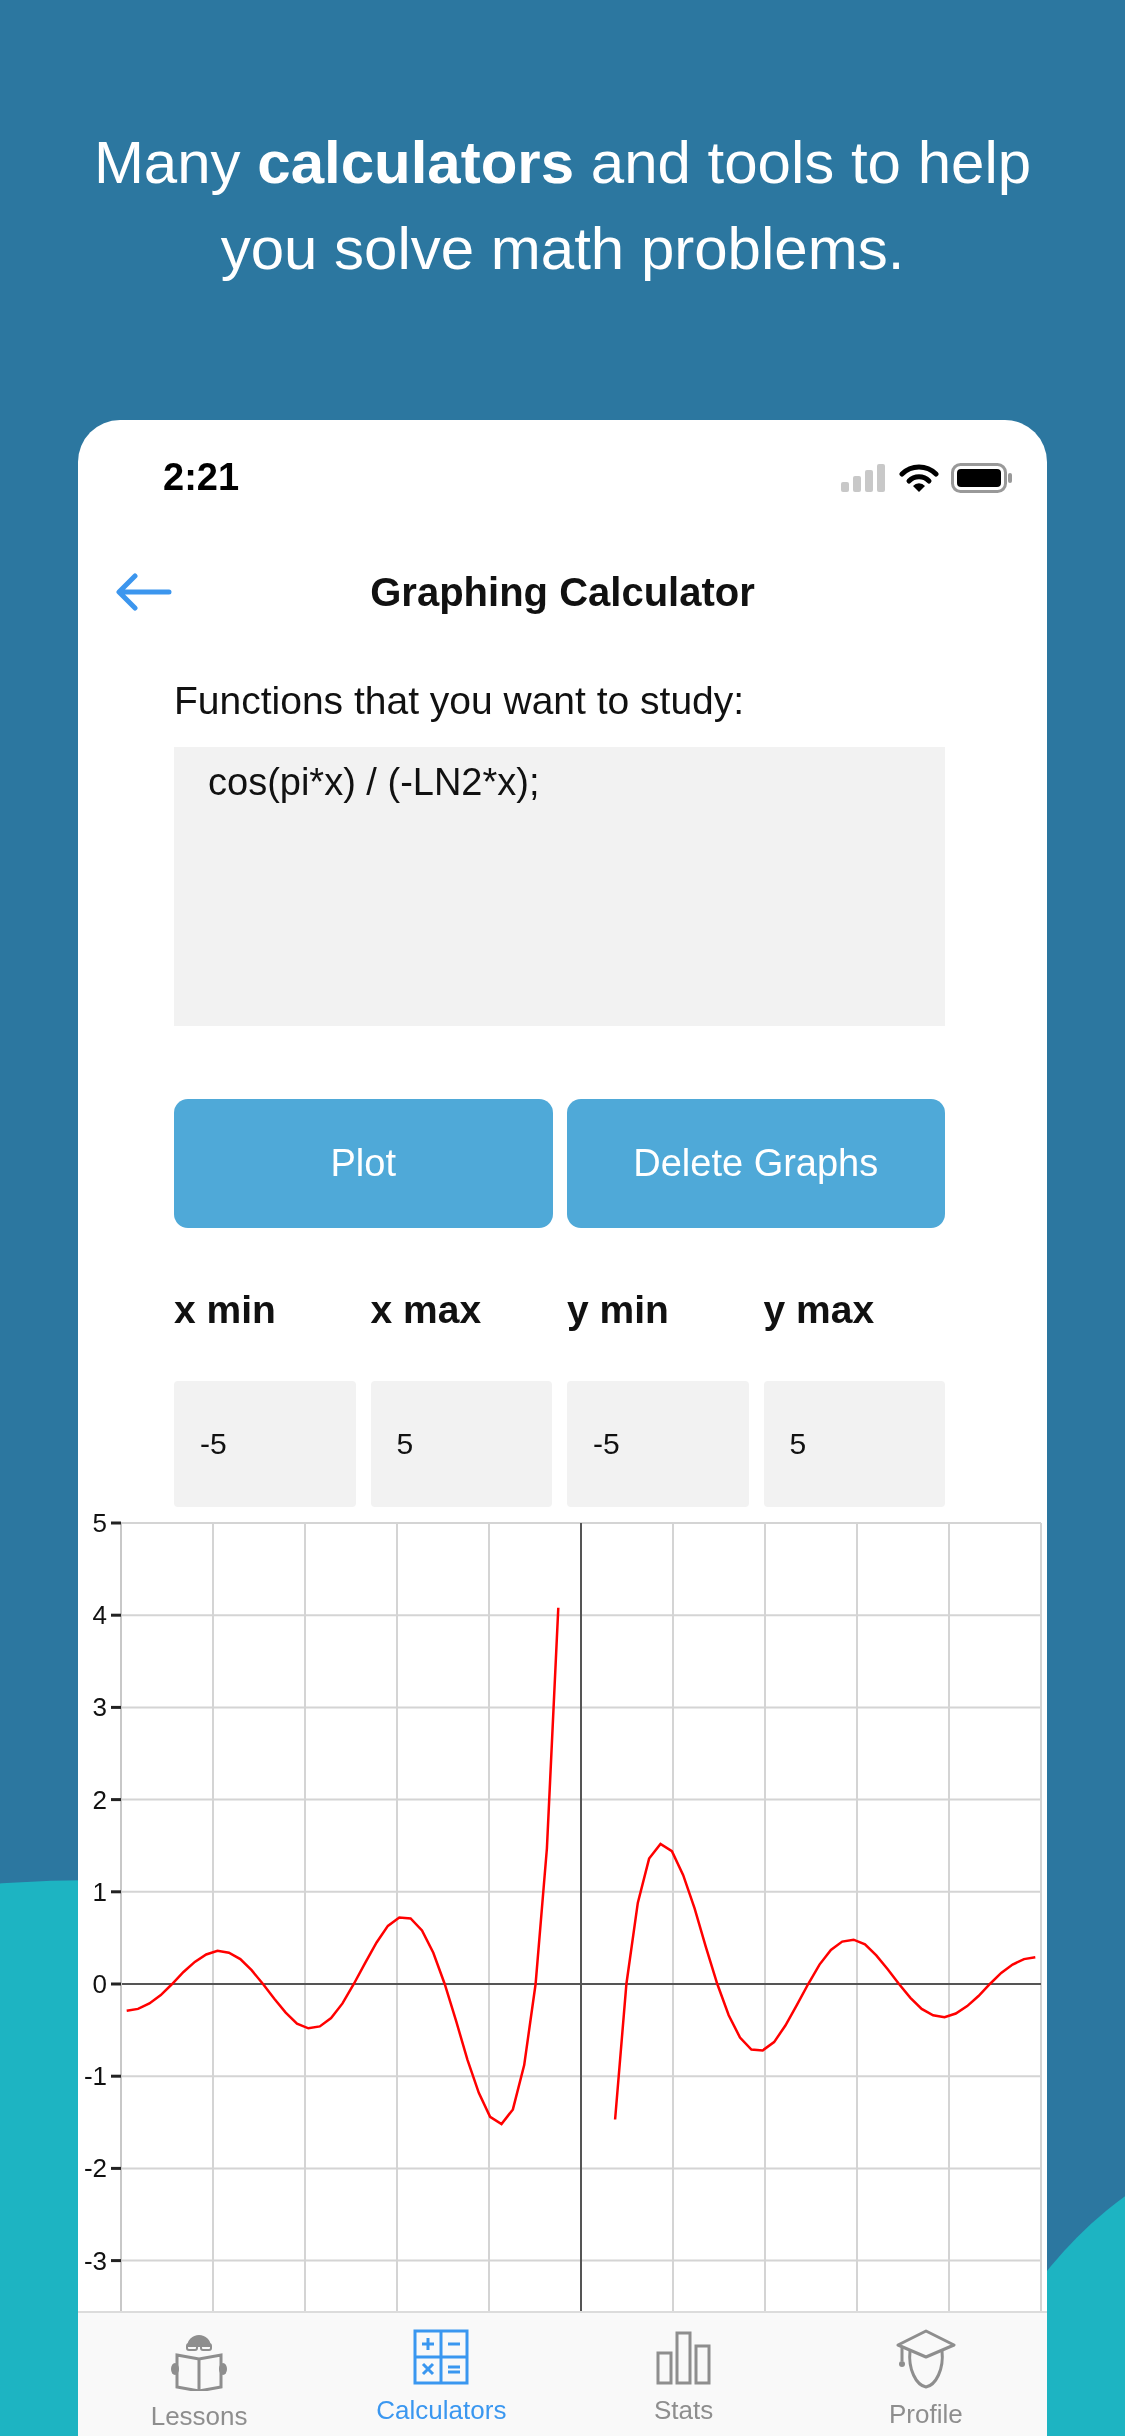  What do you see at coordinates (618, 1310) in the screenshot?
I see `field-label: y min` at bounding box center [618, 1310].